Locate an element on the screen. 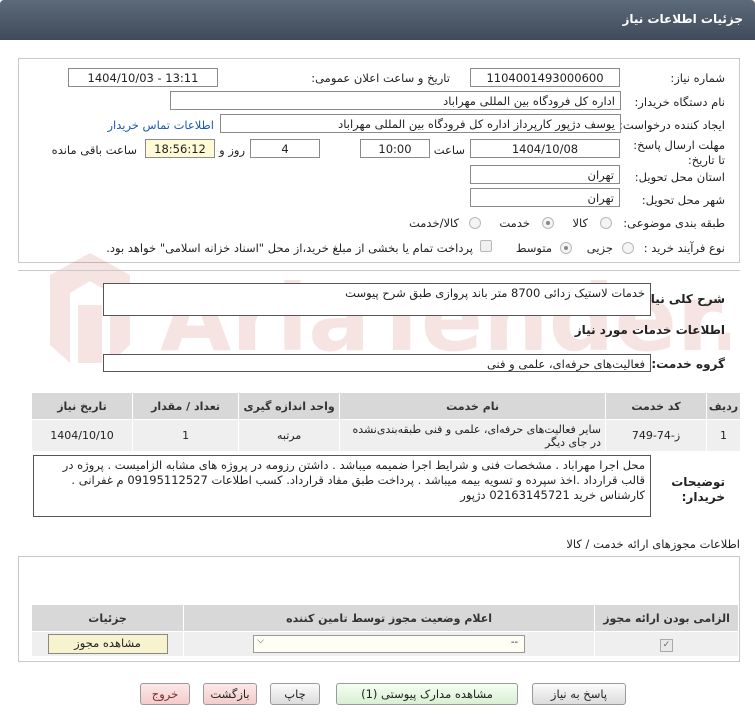 The height and width of the screenshot is (721, 755). permit-status-value: -- is located at coordinates (514, 642).